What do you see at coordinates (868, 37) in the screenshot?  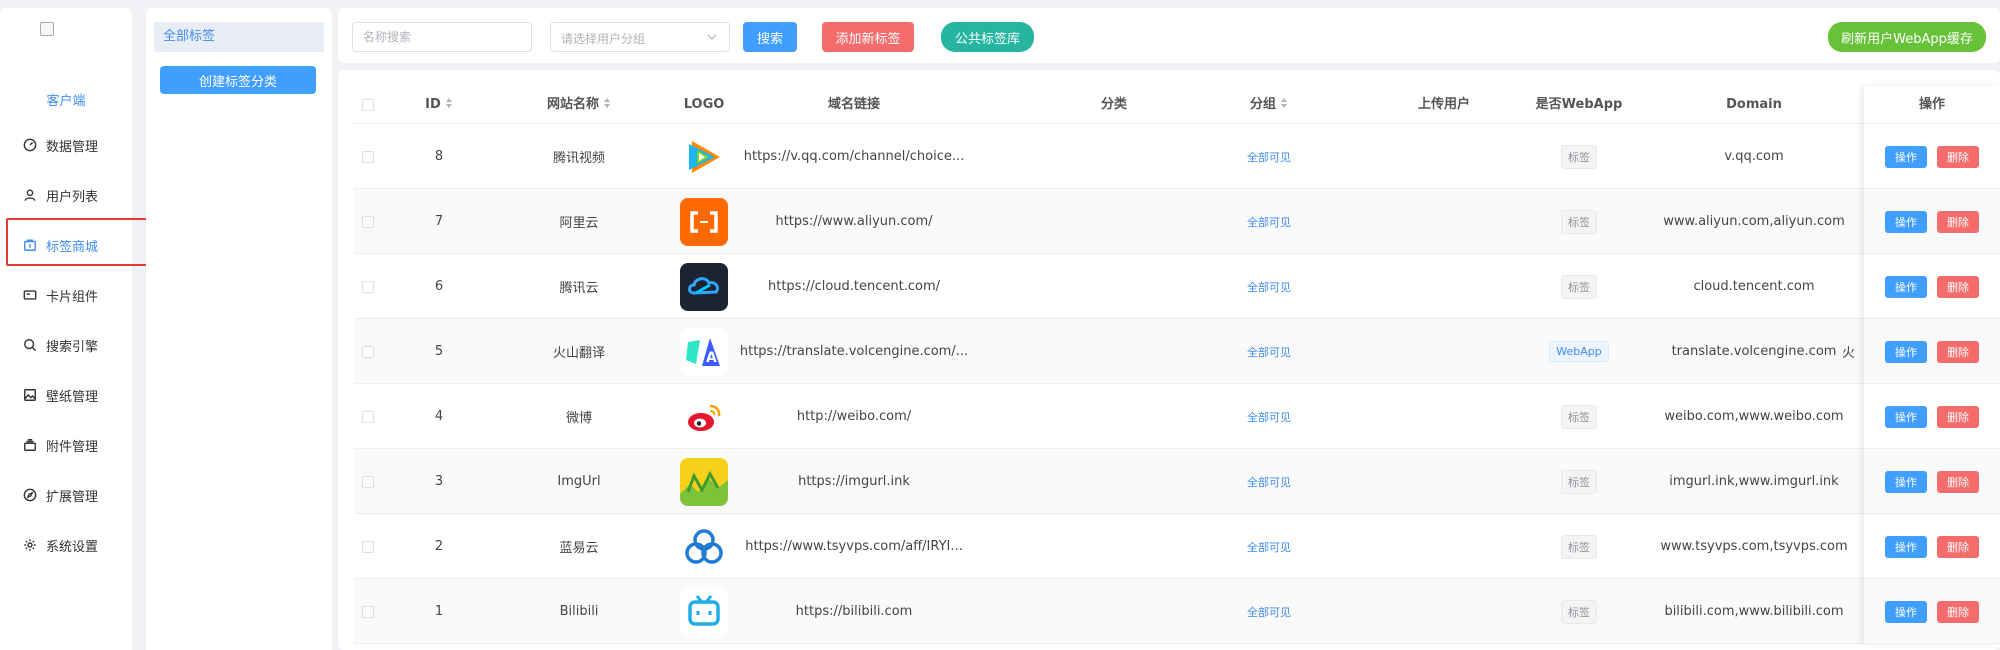 I see `add-tag-button: 添加新标签` at bounding box center [868, 37].